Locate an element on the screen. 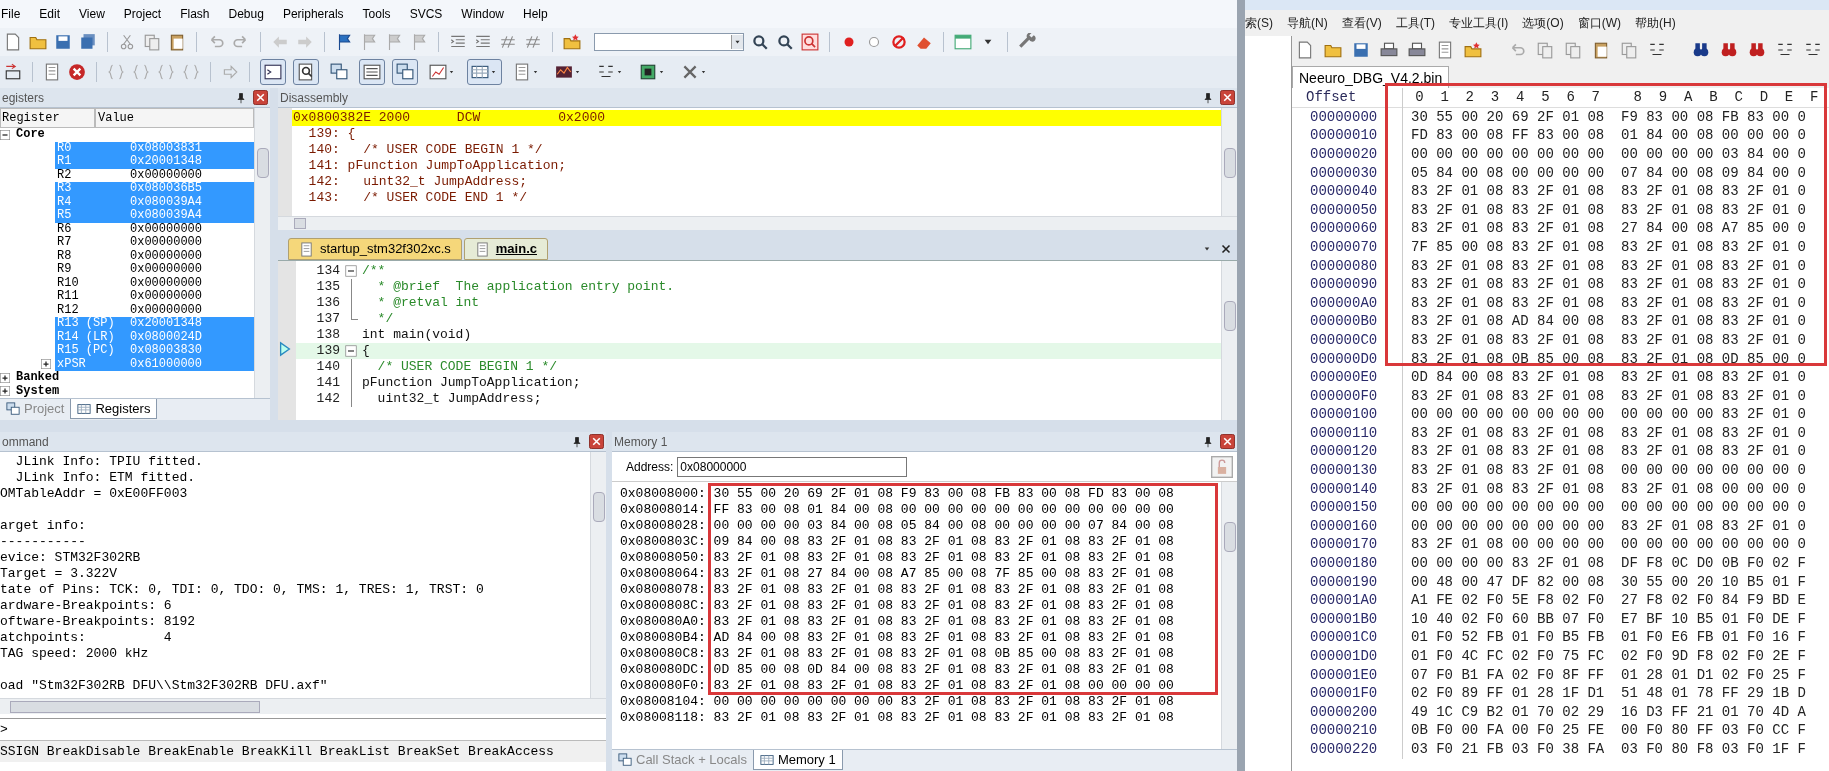 This screenshot has height=771, width=1829. menu-item: Help is located at coordinates (535, 14).